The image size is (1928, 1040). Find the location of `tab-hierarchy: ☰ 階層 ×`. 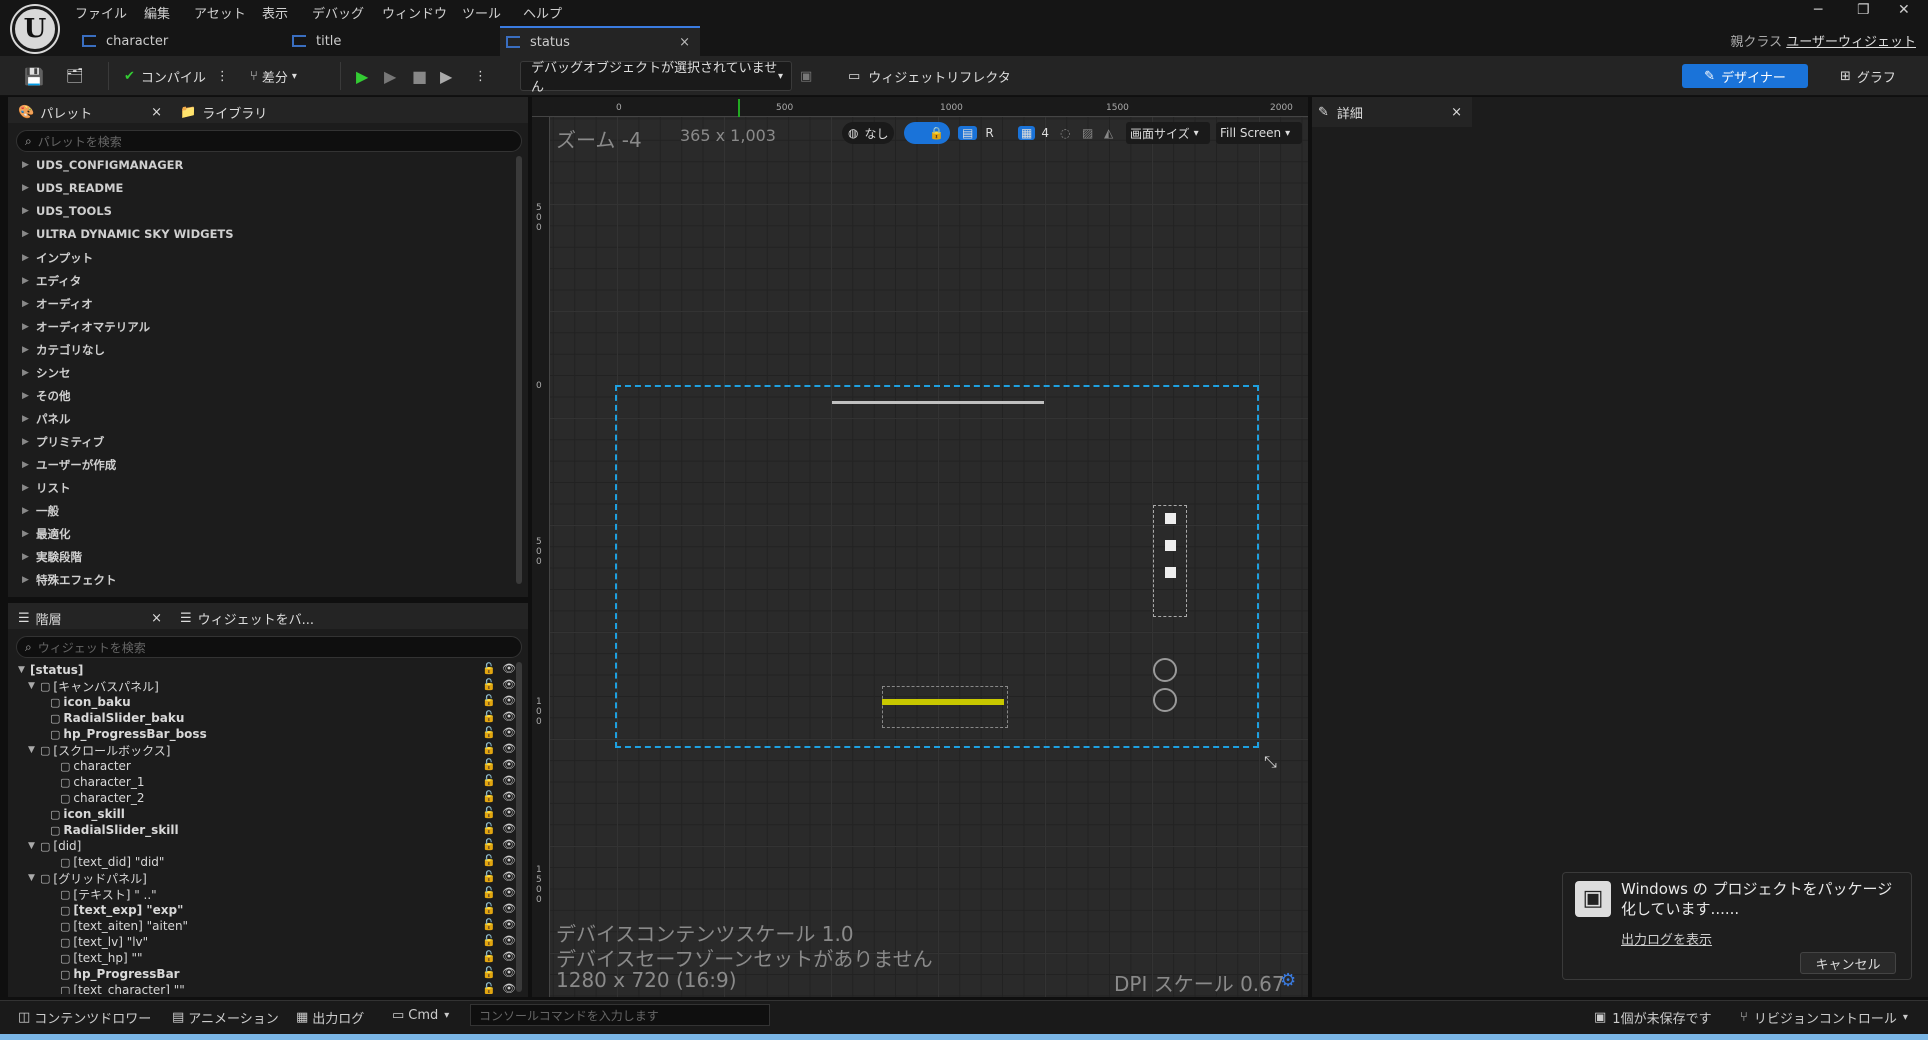

tab-hierarchy: ☰ 階層 × is located at coordinates (93, 618).